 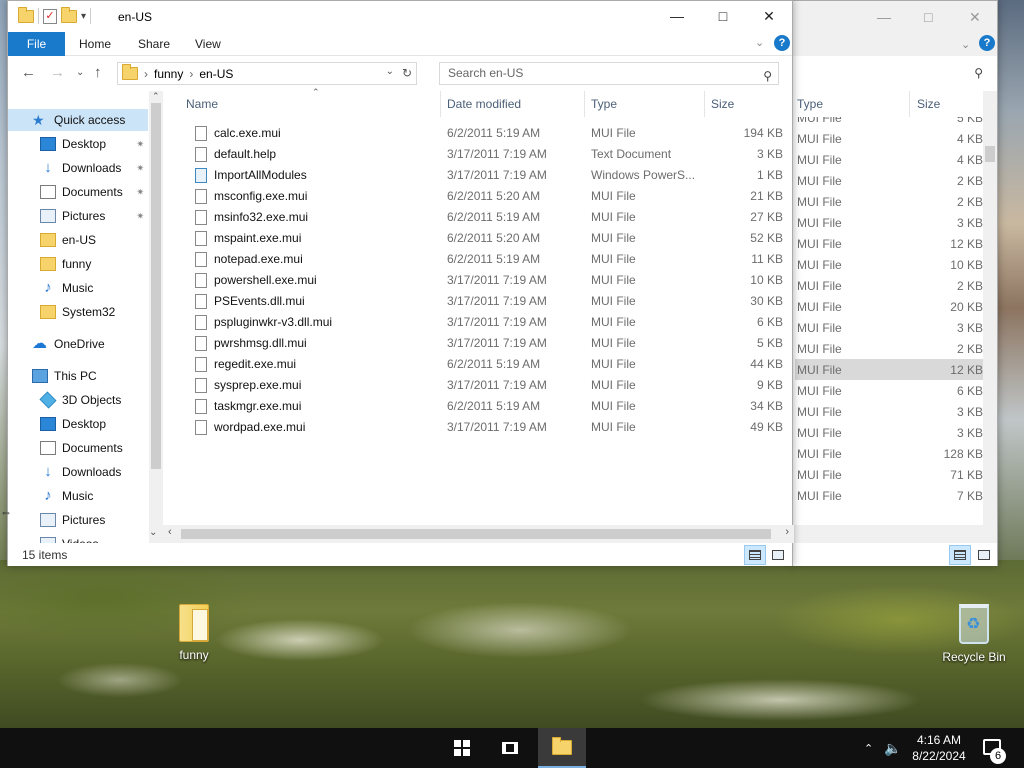 What do you see at coordinates (990, 154) in the screenshot?
I see `scrollbar-thumb` at bounding box center [990, 154].